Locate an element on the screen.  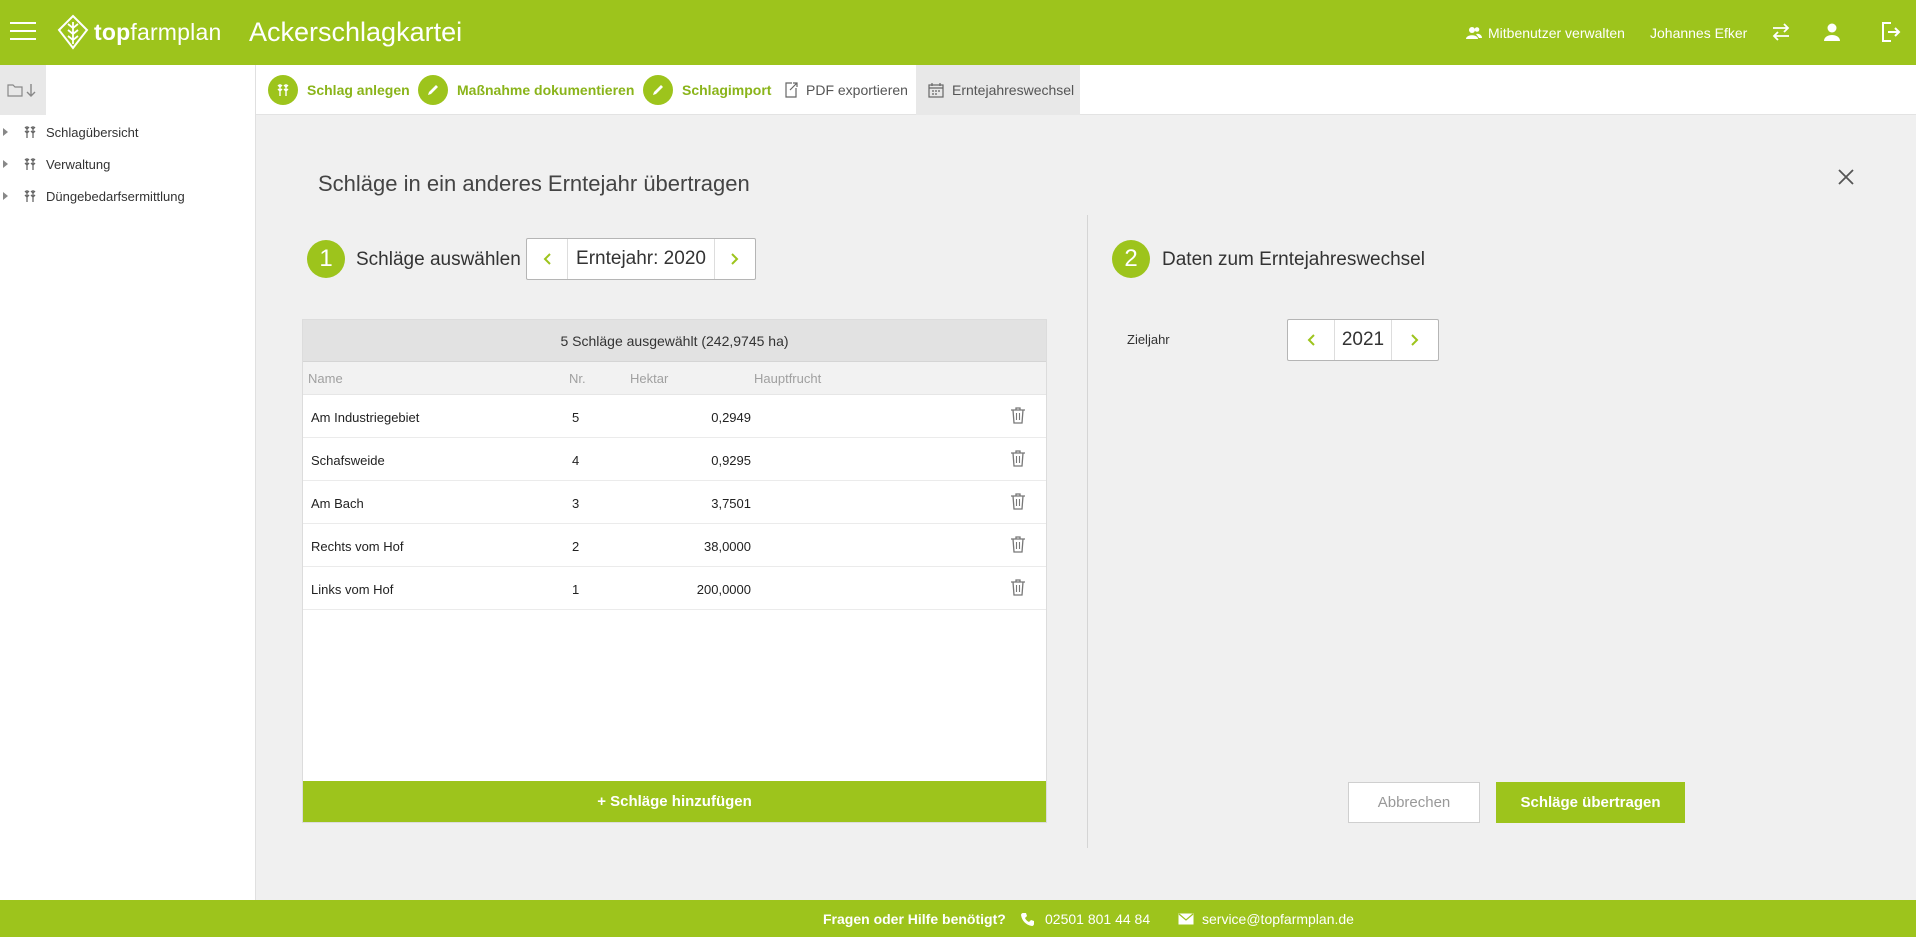
table-row: Rechts vom Hof 2 38,0000 is located at coordinates (674, 545).